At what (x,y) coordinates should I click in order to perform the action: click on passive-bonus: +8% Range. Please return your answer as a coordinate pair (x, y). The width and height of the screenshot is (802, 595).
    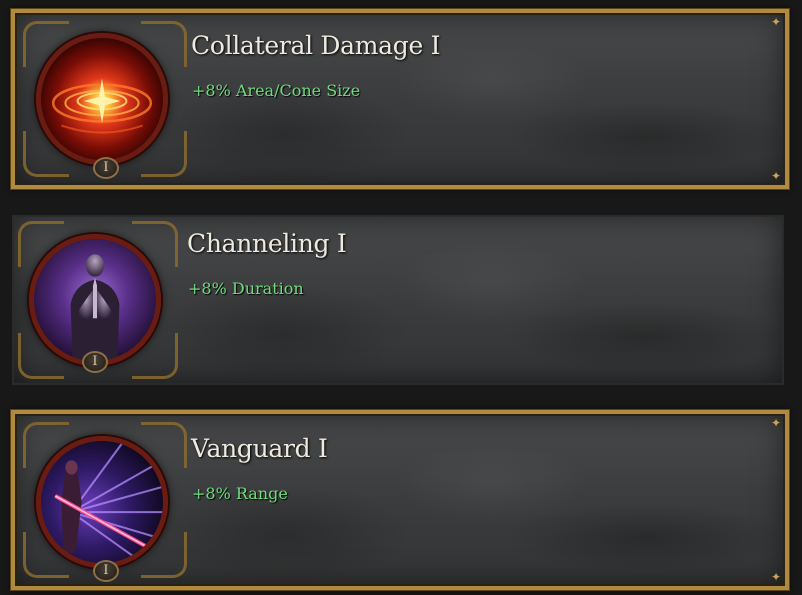
    Looking at the image, I should click on (240, 493).